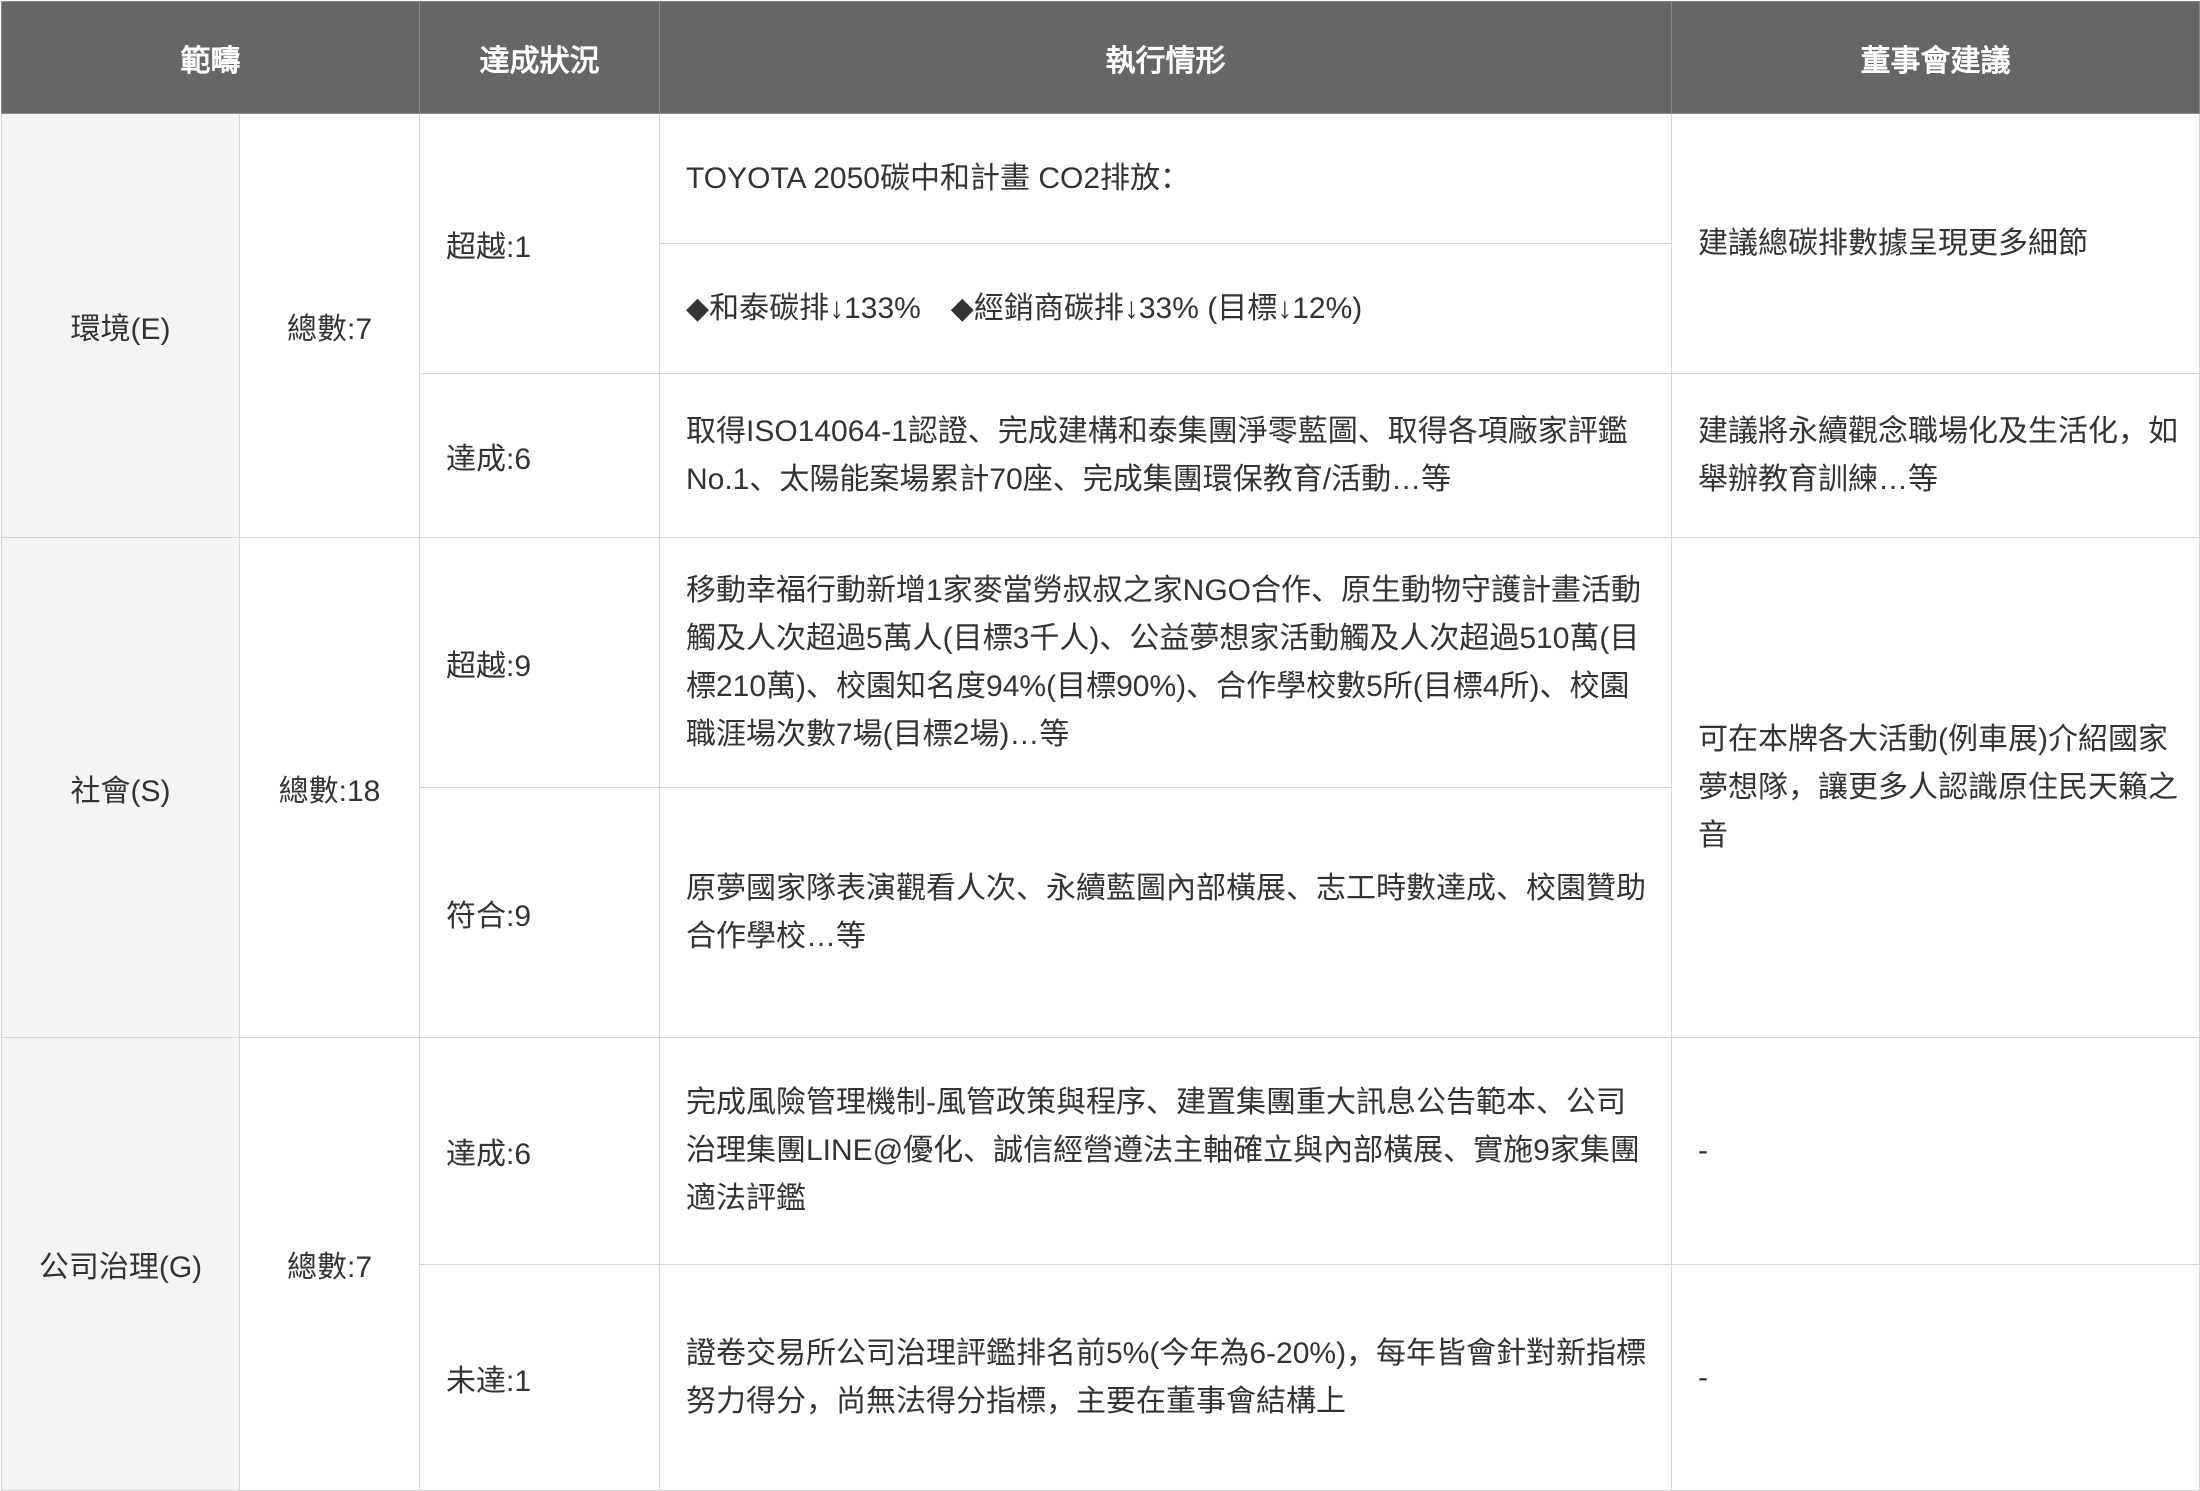  I want to click on execution-detail: 原夢國家隊表演觀看人次、永續藍圖內部橫展、志工時數達成、校園贊助合作學校…等, so click(1165, 912).